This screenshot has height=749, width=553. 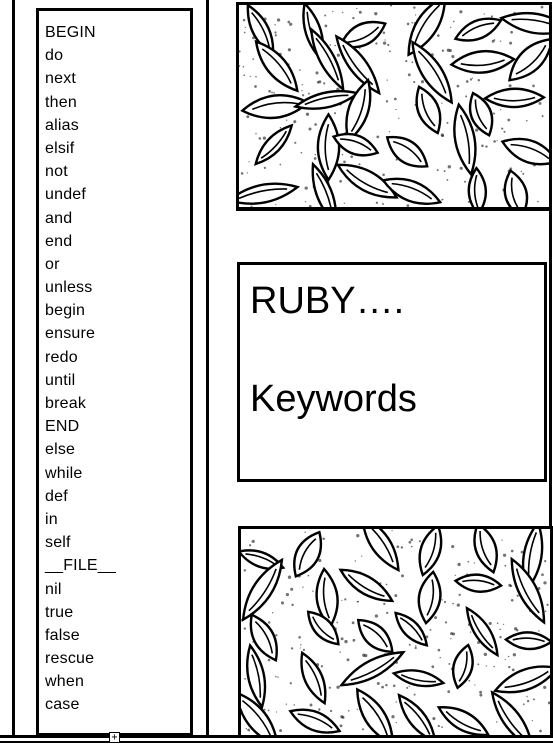 What do you see at coordinates (114, 737) in the screenshot?
I see `plus-square-icon: +` at bounding box center [114, 737].